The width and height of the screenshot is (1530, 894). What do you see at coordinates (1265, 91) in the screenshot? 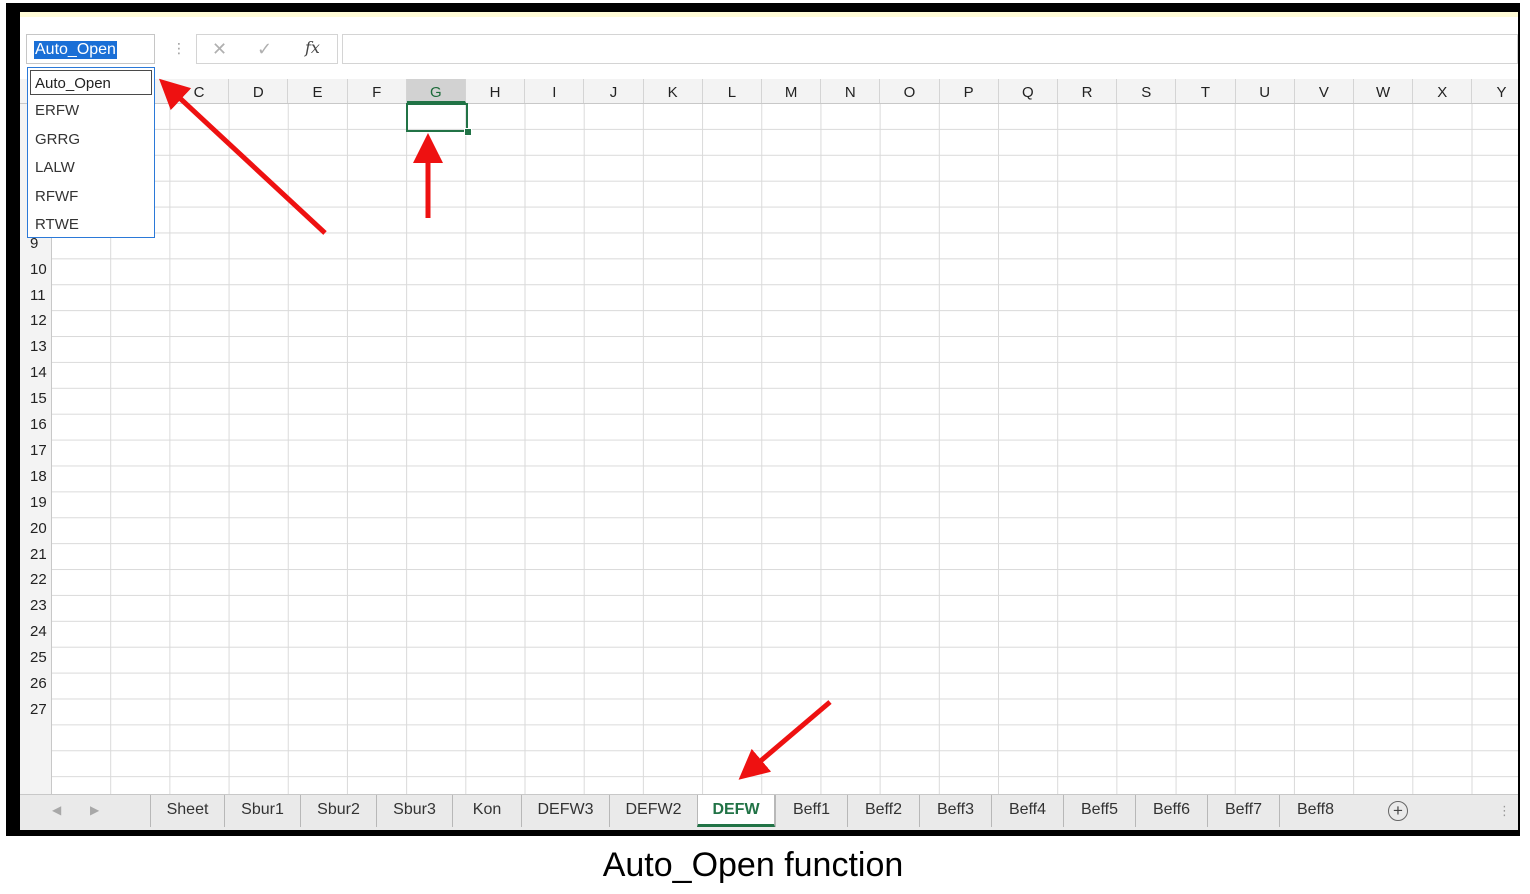
I see `column-header-U: U` at bounding box center [1265, 91].